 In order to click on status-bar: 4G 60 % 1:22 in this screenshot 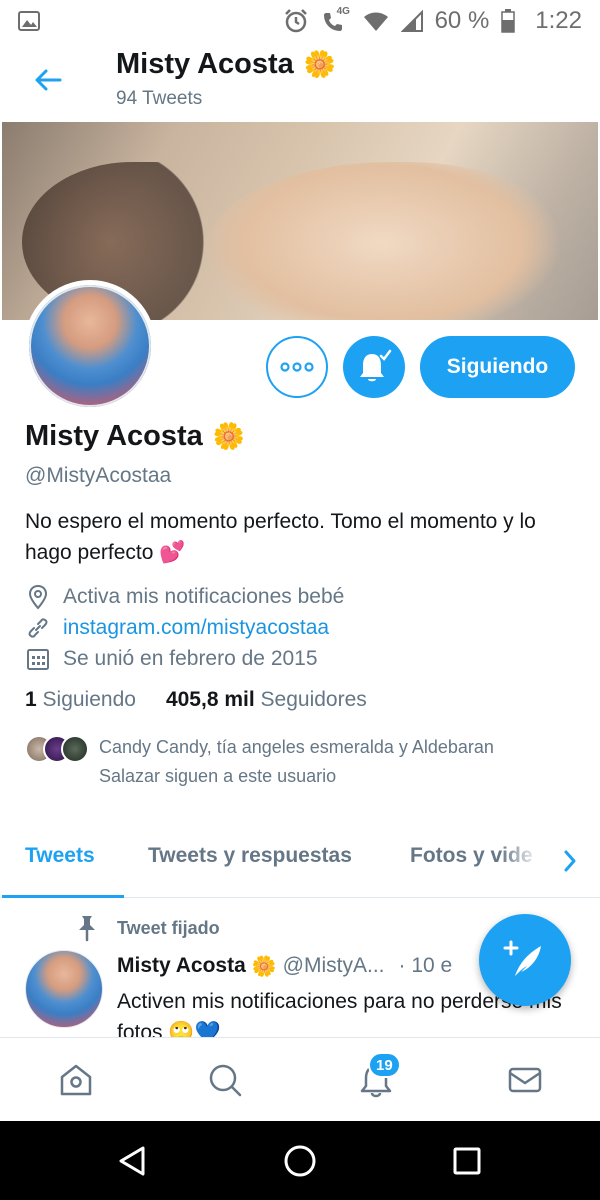, I will do `click(300, 21)`.